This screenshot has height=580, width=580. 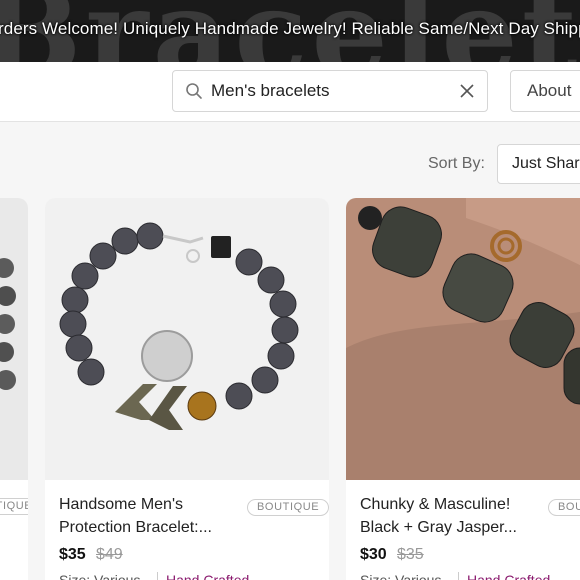 I want to click on listing-title: Handsome Men's, so click(x=121, y=504).